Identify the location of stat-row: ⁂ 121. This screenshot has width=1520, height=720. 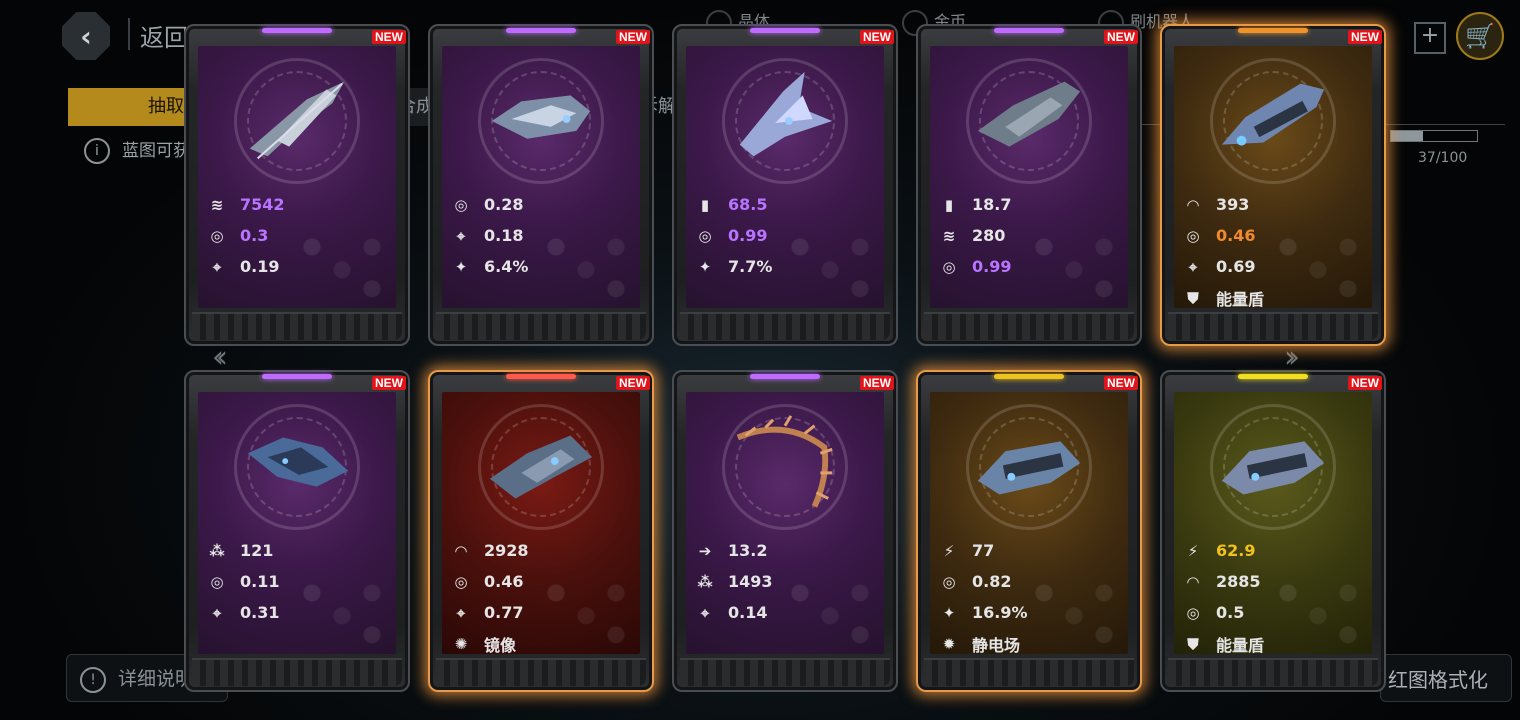
(298, 550).